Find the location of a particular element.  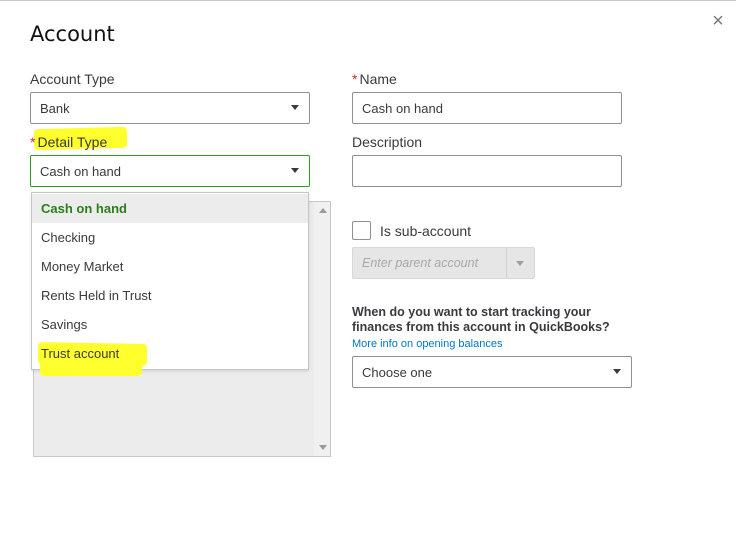

close-icon: × is located at coordinates (718, 21).